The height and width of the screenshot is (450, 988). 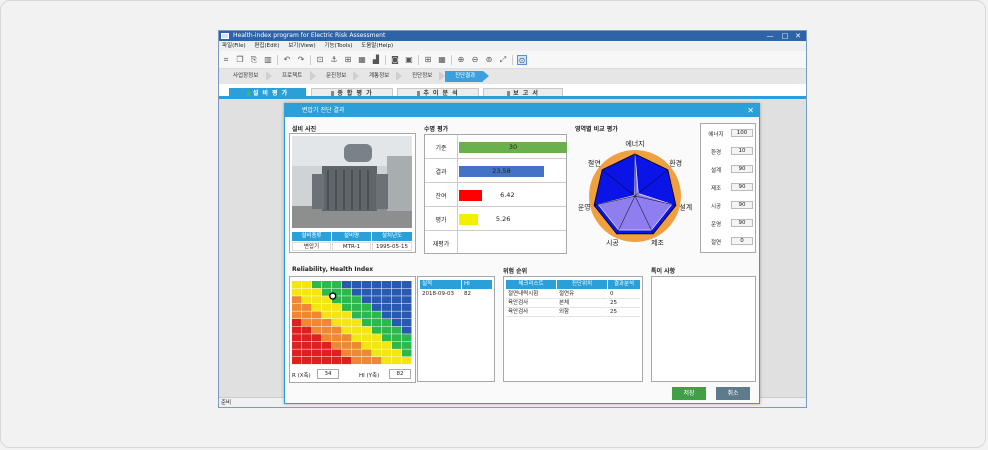 I want to click on step-diagnosis-result: 진단결과, so click(x=467, y=76).